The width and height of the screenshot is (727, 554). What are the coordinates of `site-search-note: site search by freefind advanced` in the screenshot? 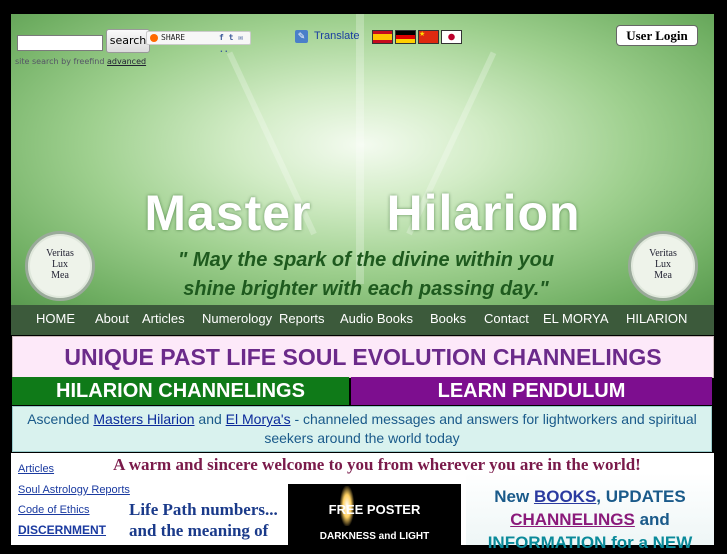 It's located at (80, 61).